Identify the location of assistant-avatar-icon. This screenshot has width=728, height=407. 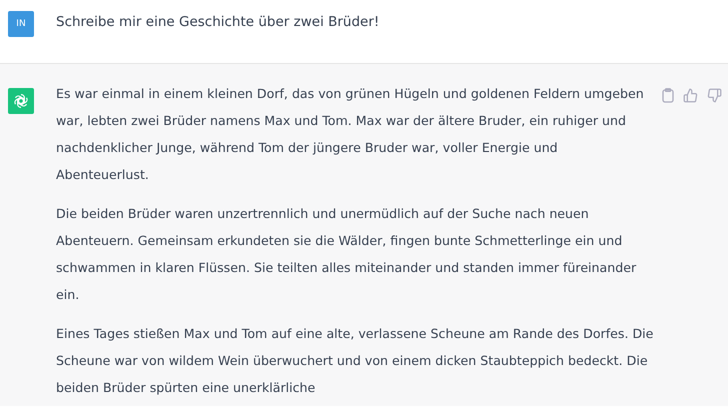
(21, 101).